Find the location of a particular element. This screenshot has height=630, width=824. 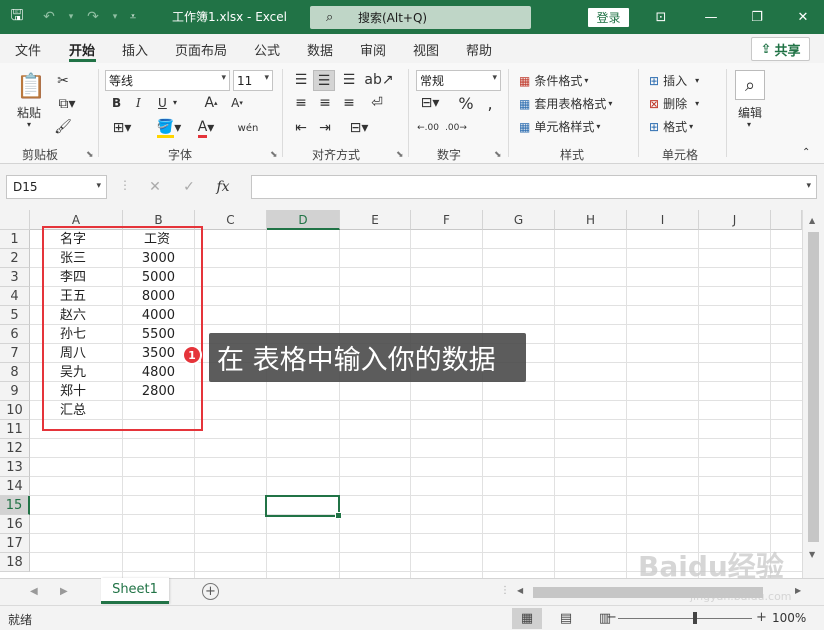

clipboard-launcher-icon: ⬊ is located at coordinates (90, 155).